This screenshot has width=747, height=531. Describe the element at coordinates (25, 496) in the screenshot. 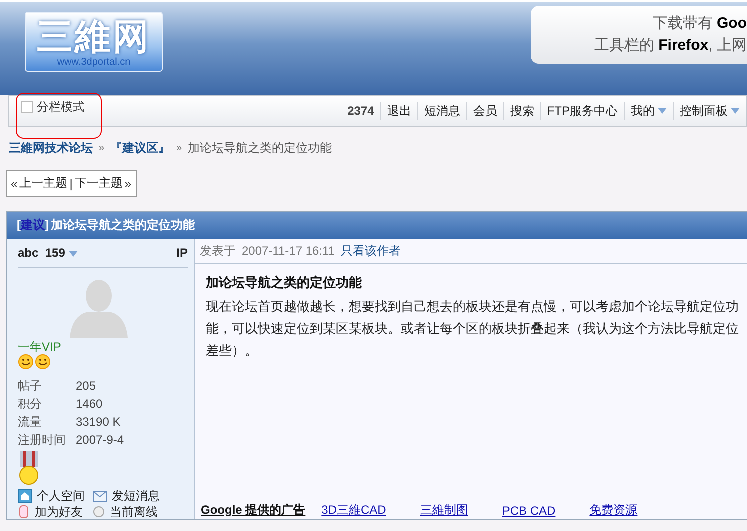

I see `home-icon` at that location.